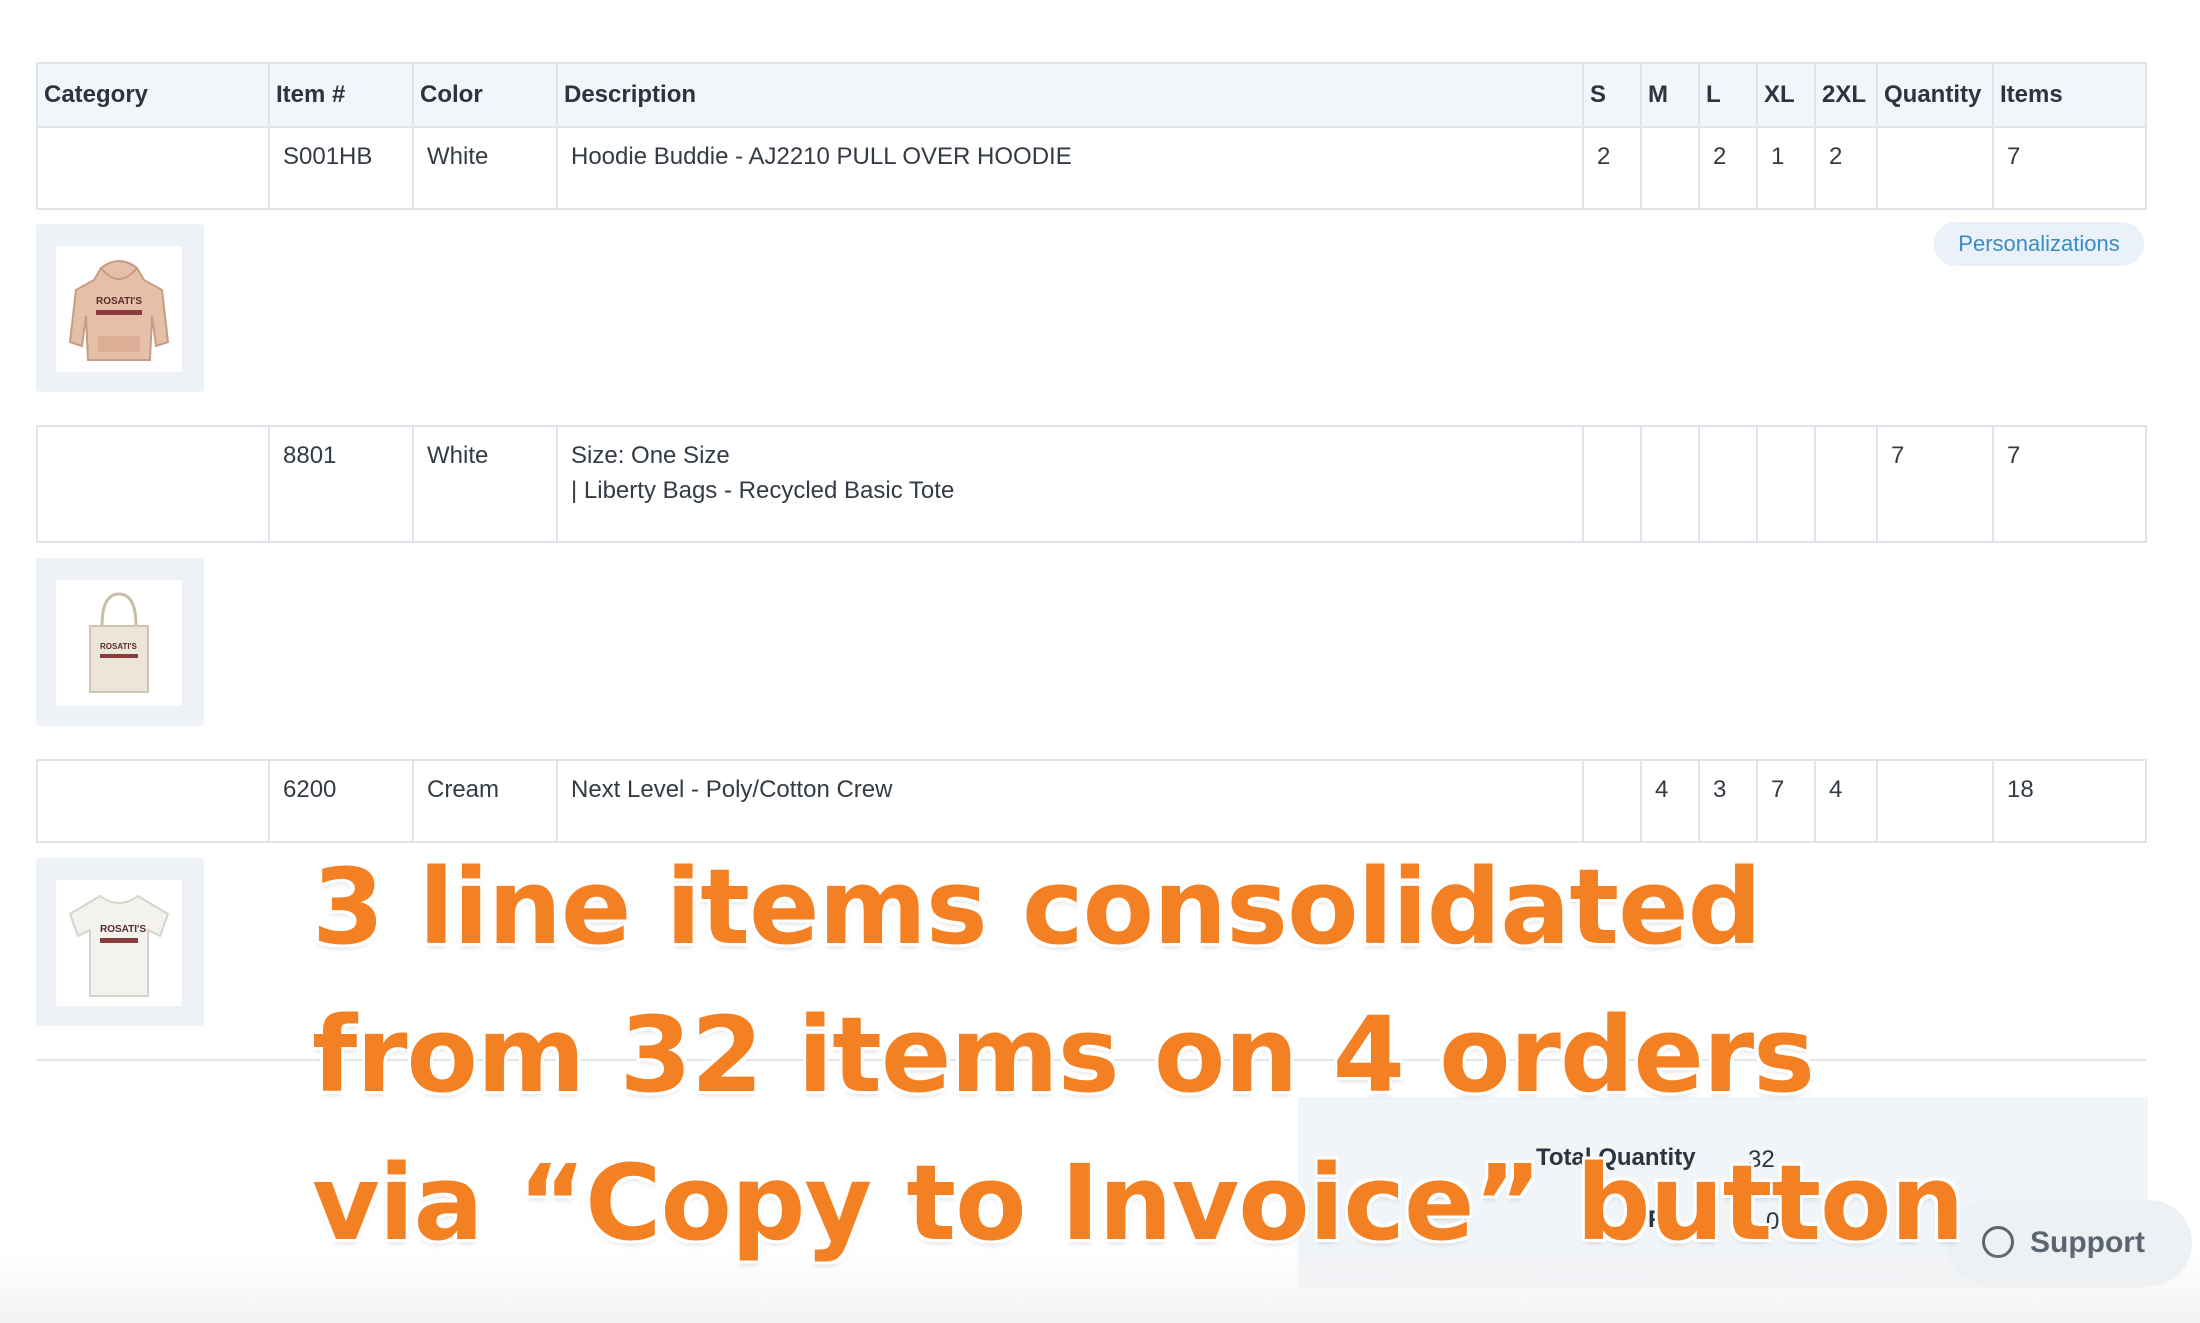  I want to click on cell-description: Next Level - Poly/Cotton Crew, so click(732, 789).